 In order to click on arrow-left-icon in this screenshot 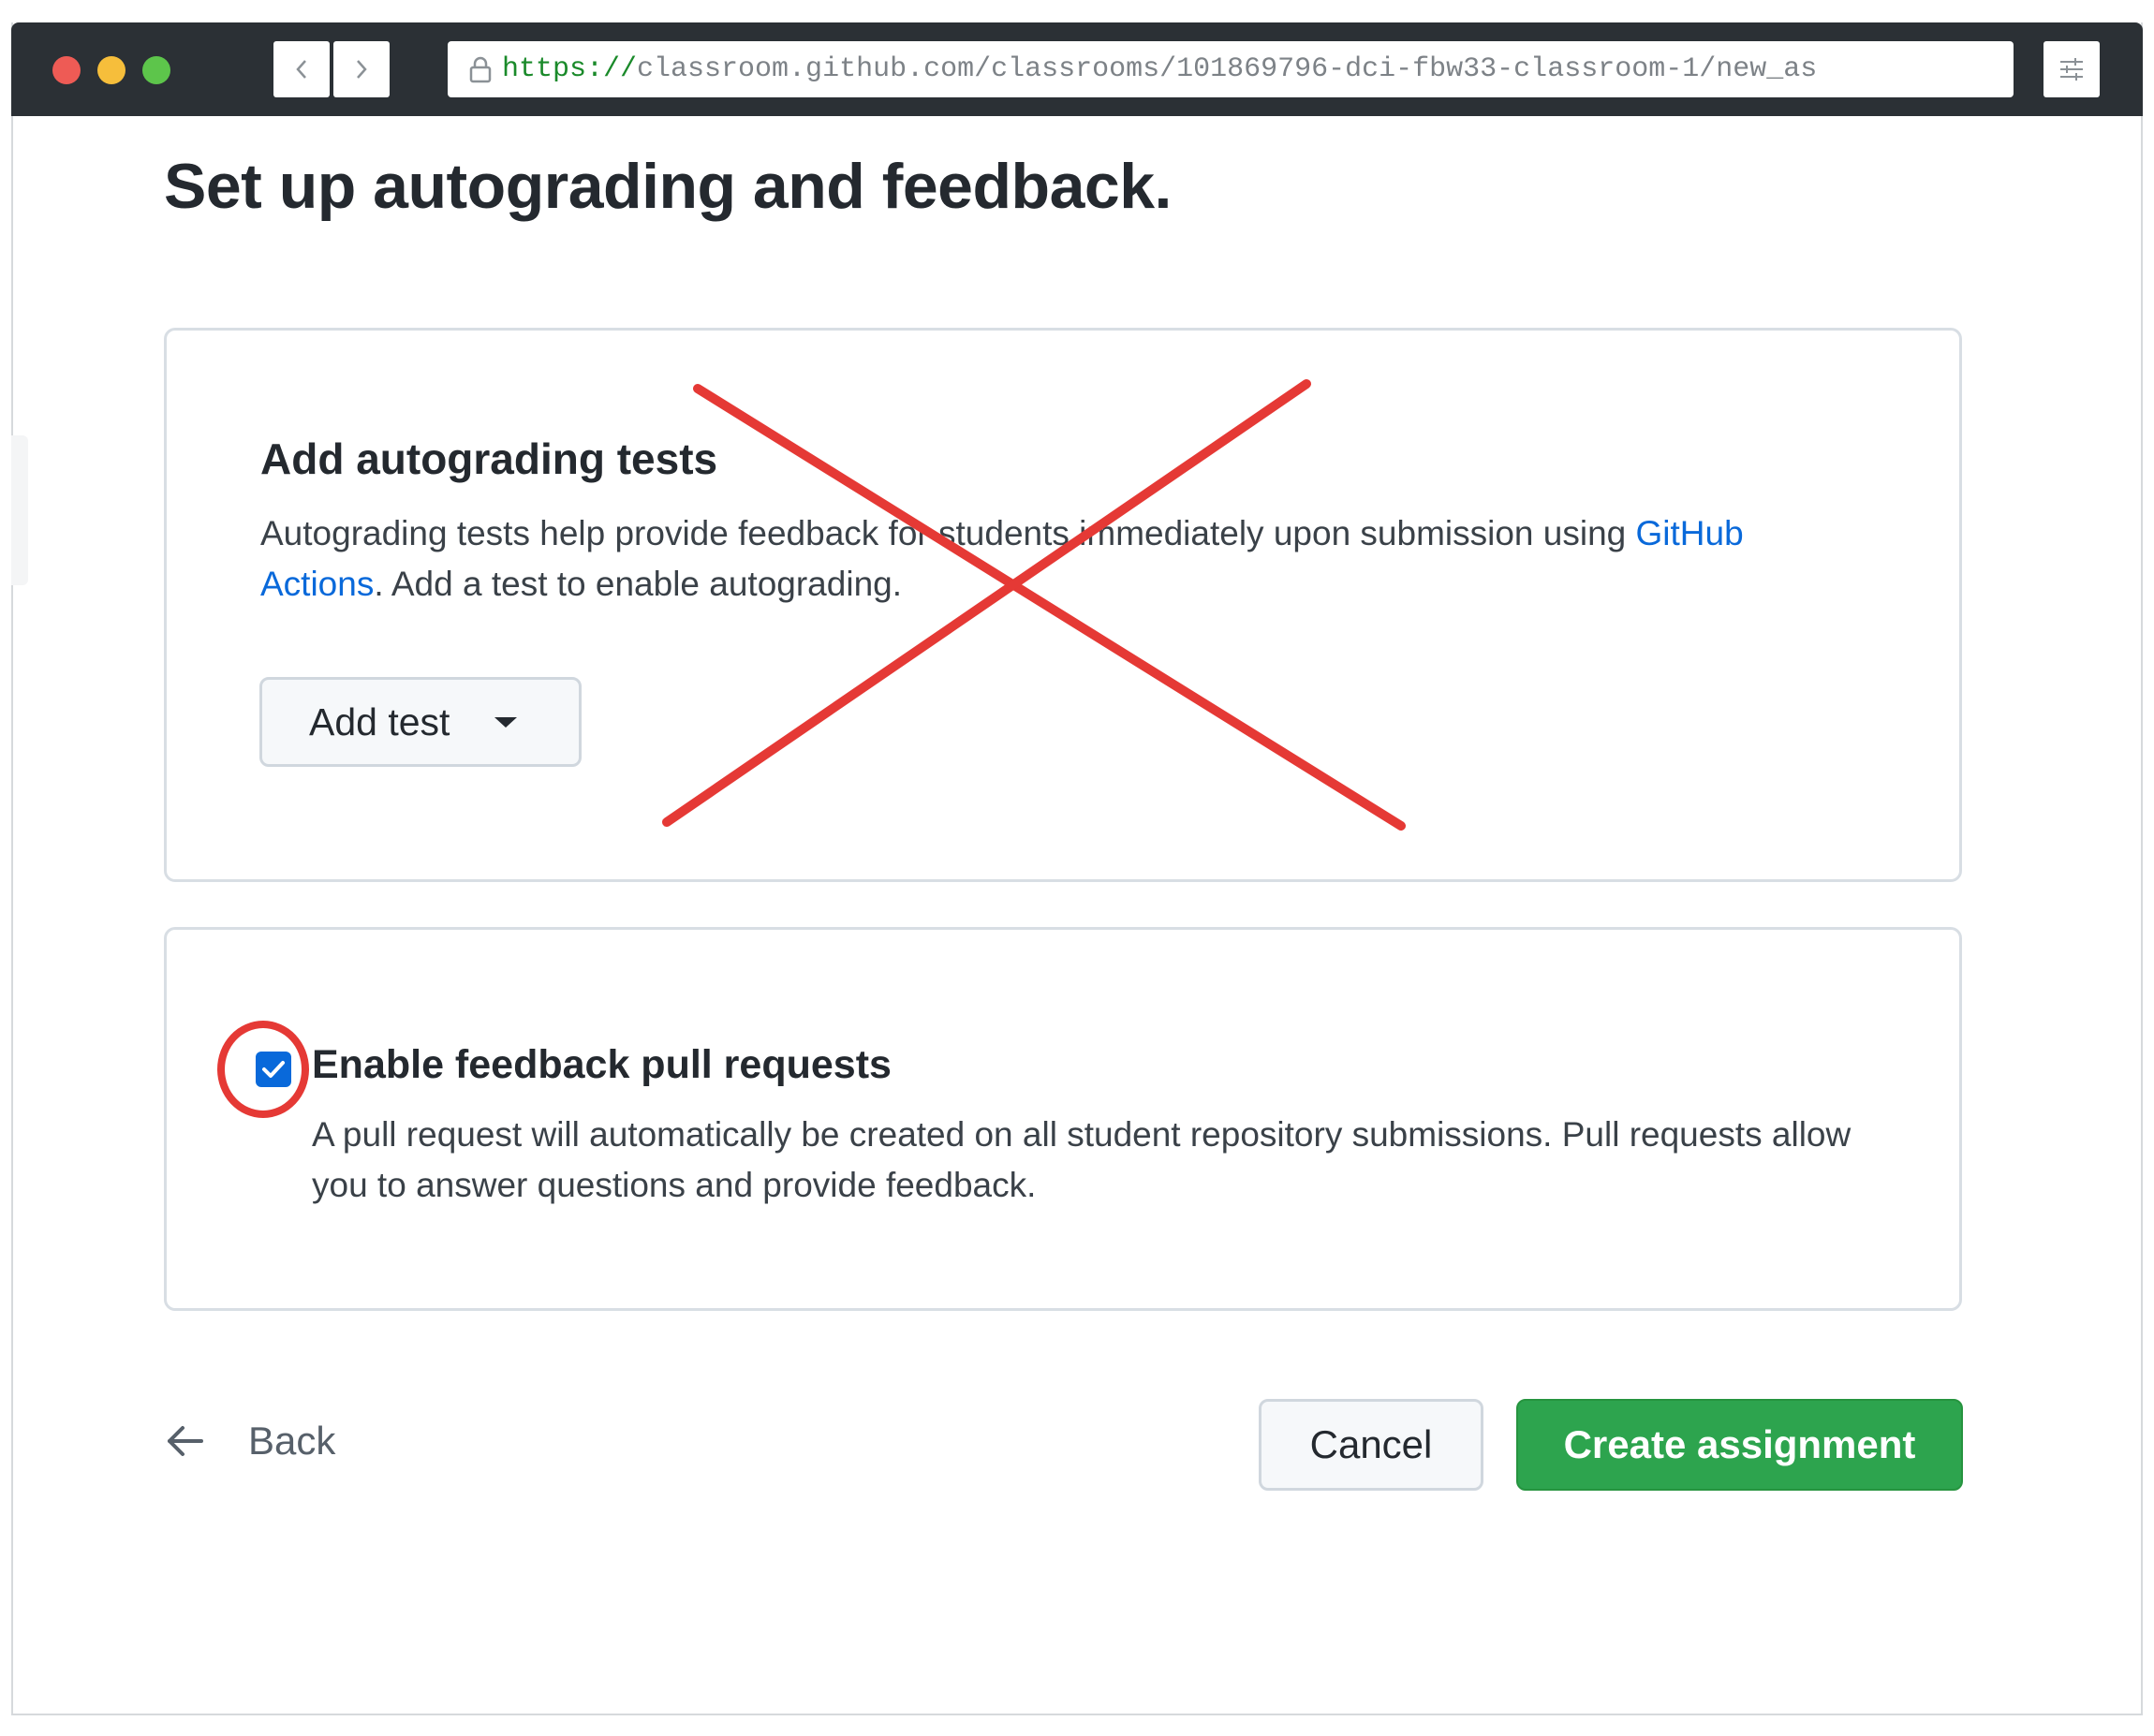, I will do `click(185, 1441)`.